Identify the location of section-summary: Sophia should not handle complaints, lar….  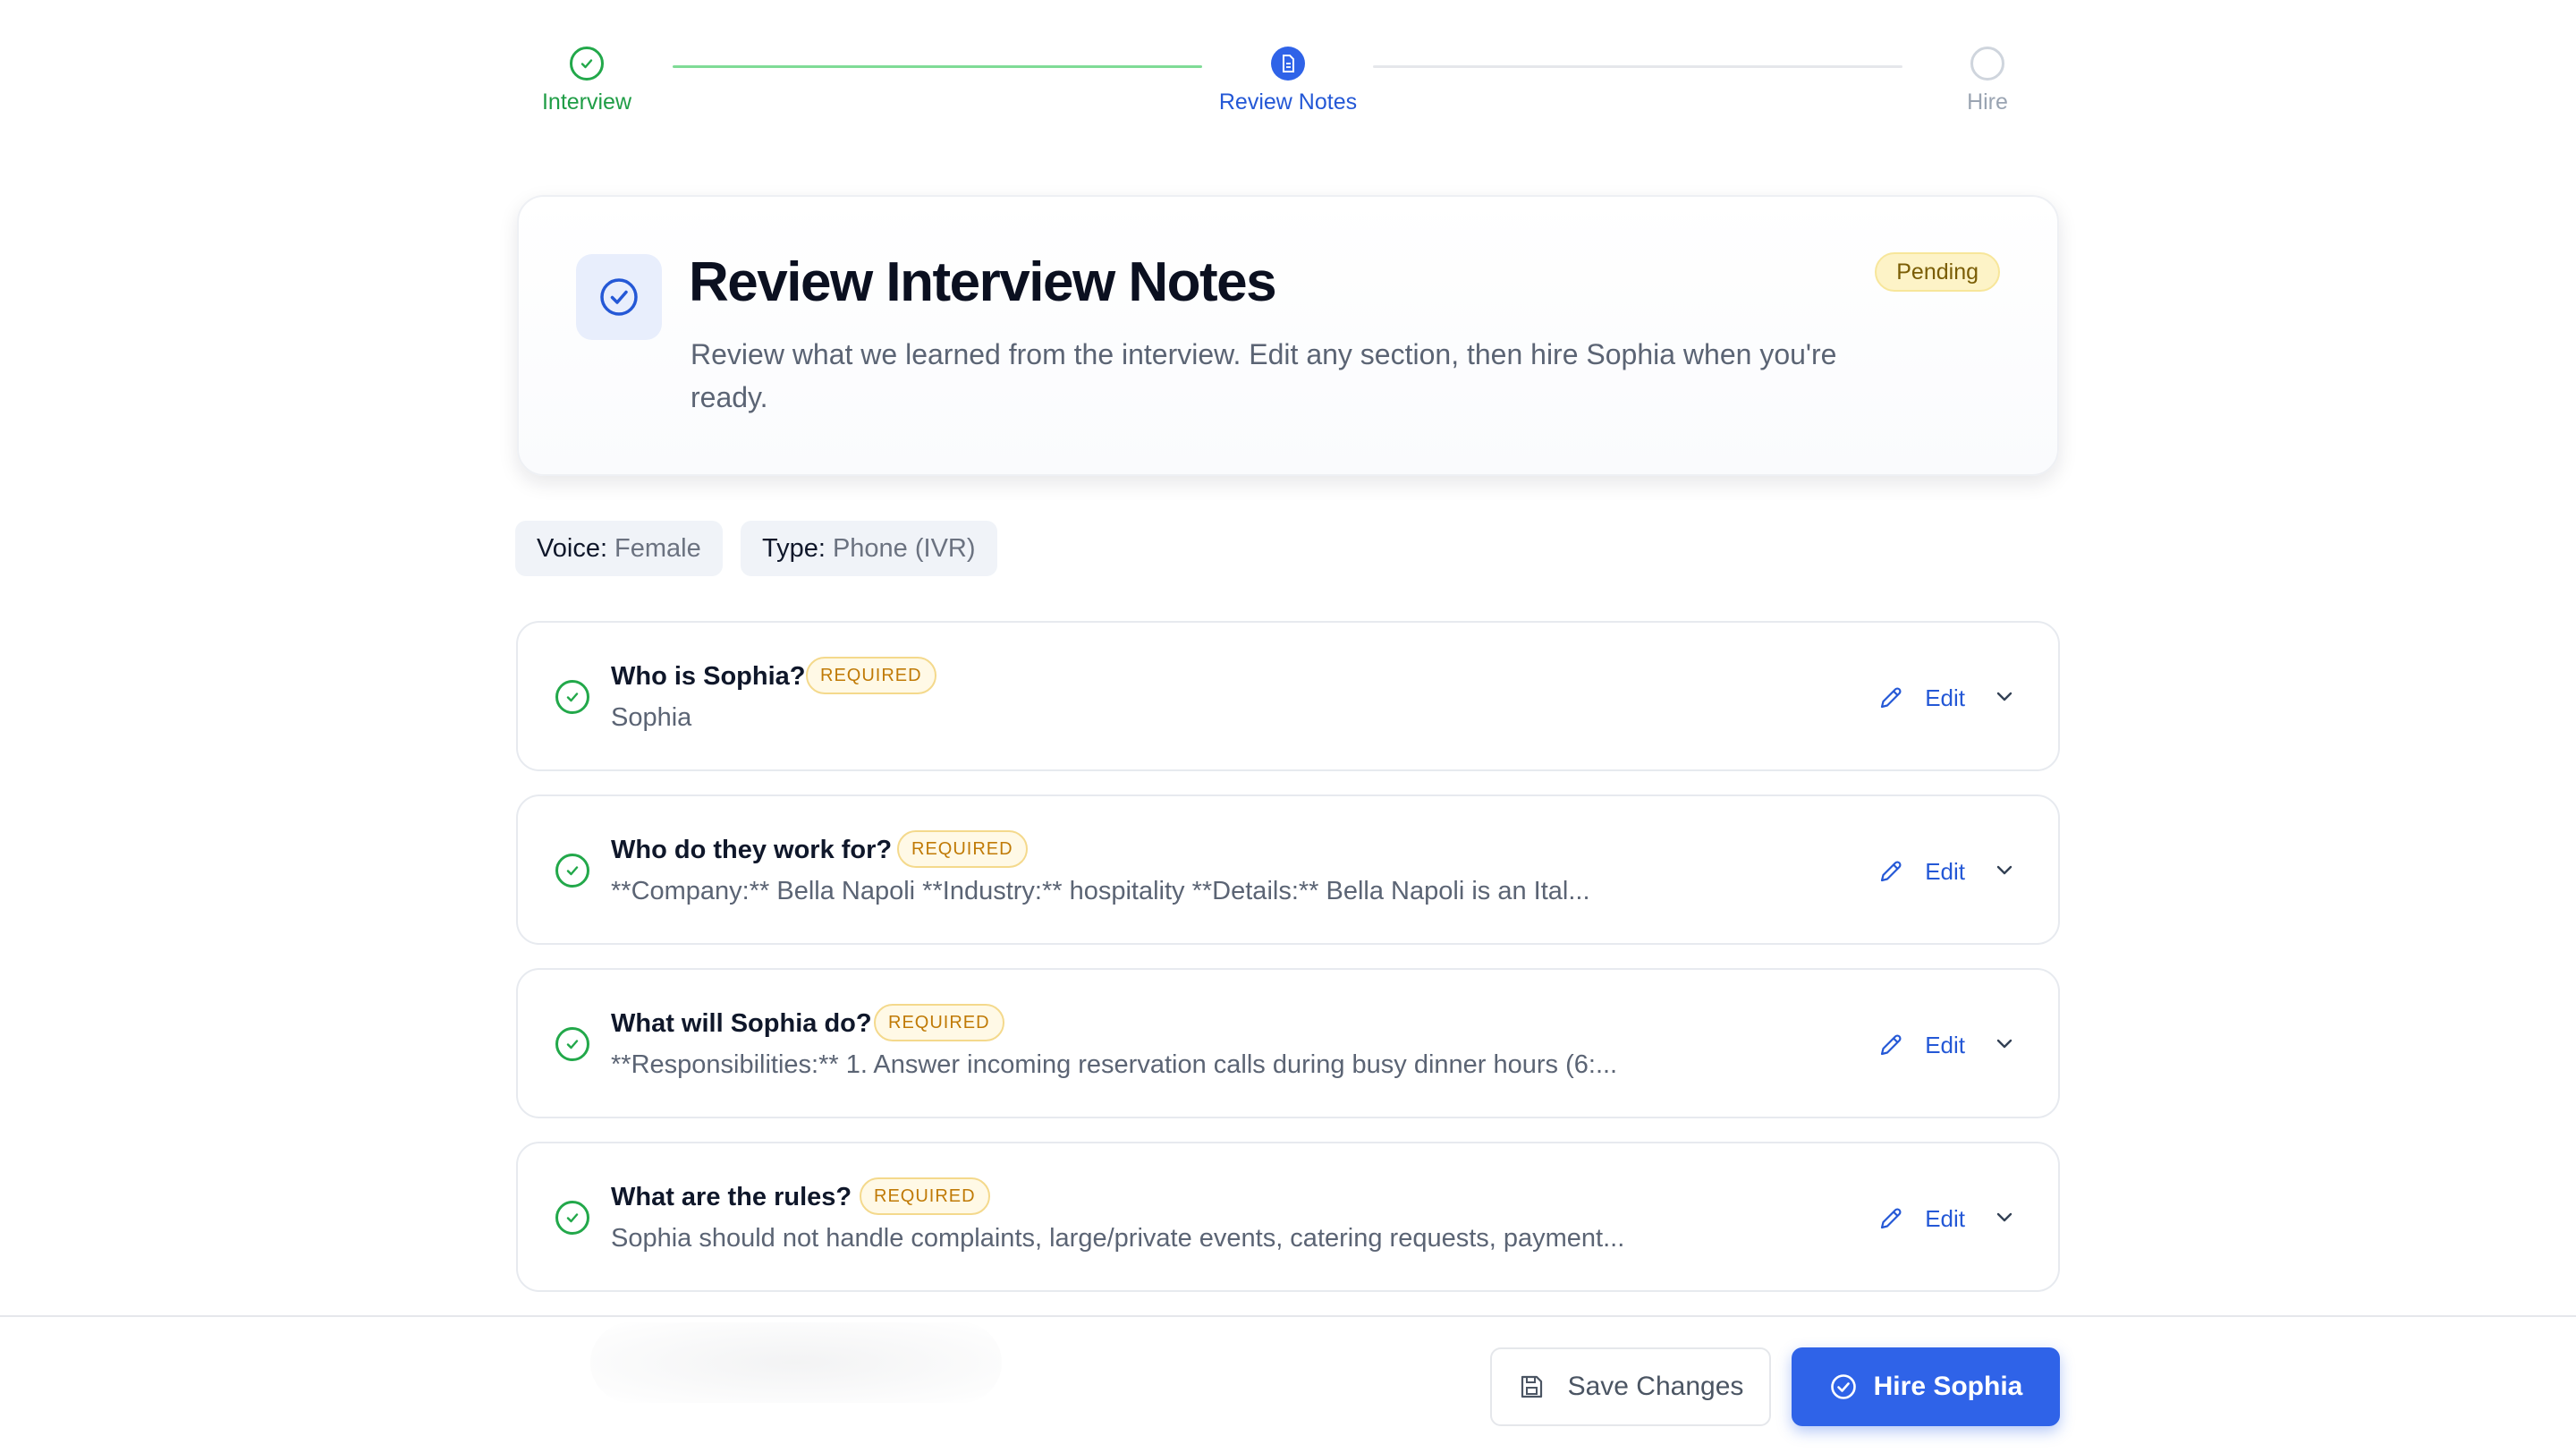
(1118, 1238).